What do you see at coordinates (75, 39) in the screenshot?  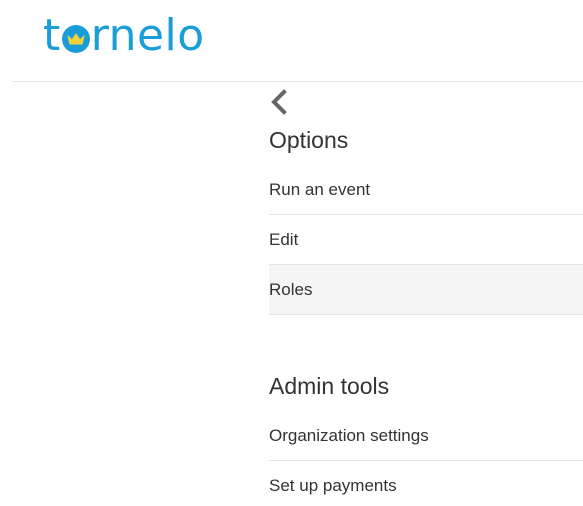 I see `crown-icon` at bounding box center [75, 39].